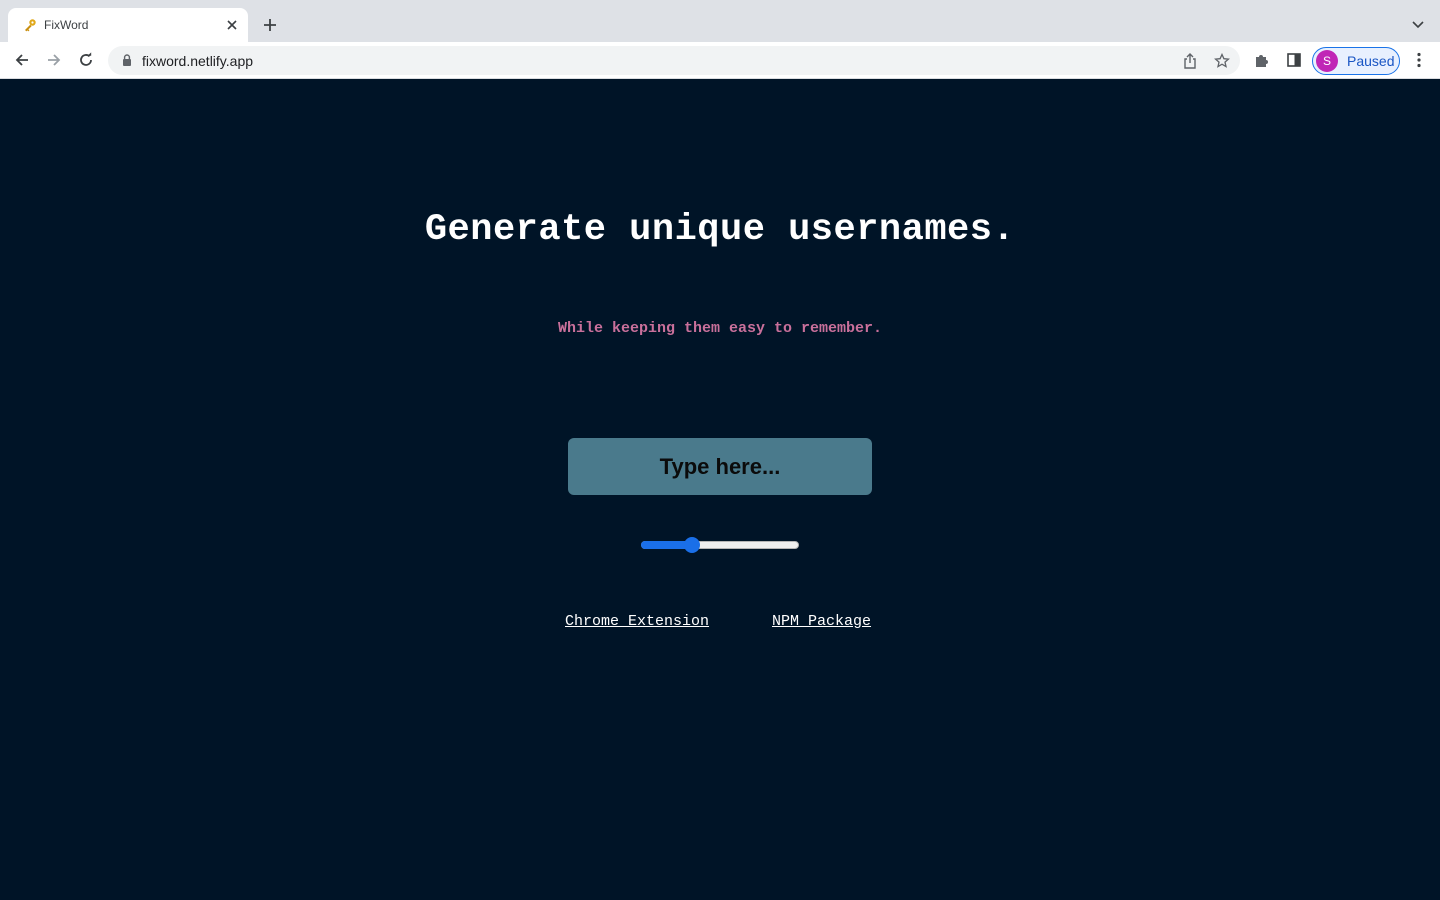 This screenshot has width=1440, height=900. I want to click on more-menu-icon, so click(1419, 60).